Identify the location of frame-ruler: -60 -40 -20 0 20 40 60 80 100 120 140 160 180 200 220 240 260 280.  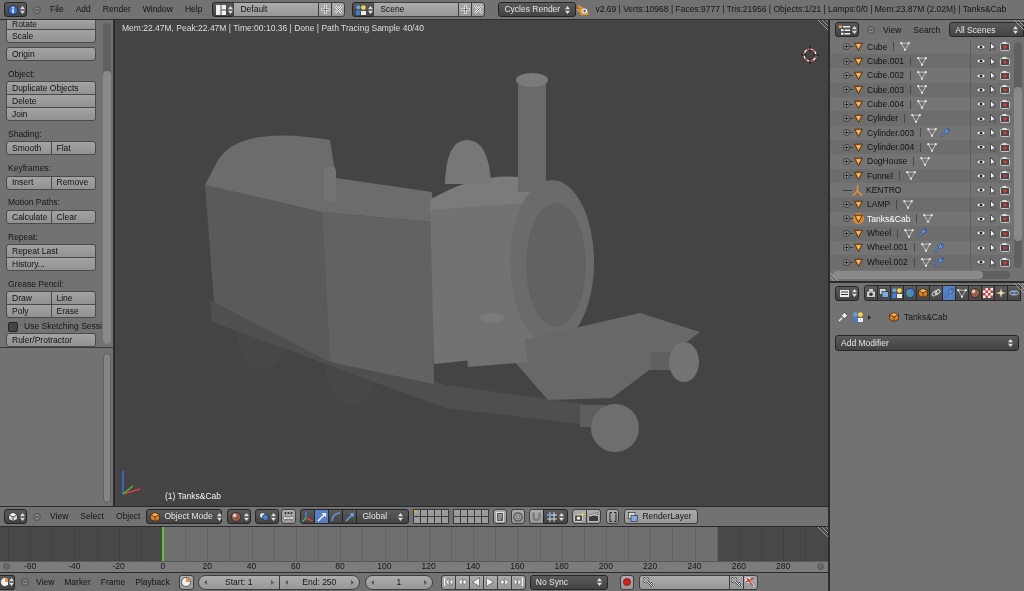
(414, 566).